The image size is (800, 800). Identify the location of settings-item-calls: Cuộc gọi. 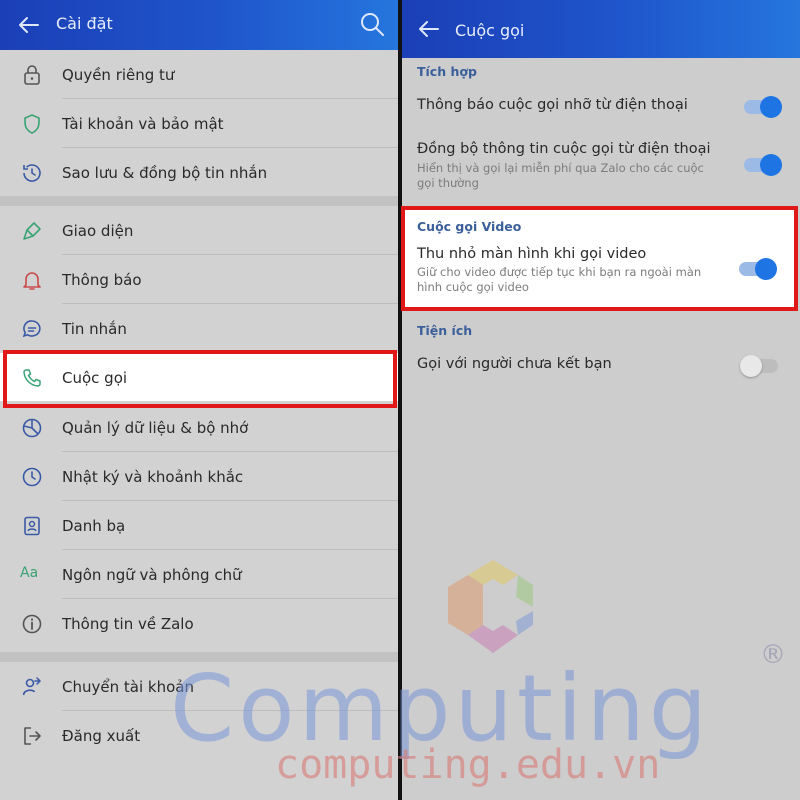
(199, 377).